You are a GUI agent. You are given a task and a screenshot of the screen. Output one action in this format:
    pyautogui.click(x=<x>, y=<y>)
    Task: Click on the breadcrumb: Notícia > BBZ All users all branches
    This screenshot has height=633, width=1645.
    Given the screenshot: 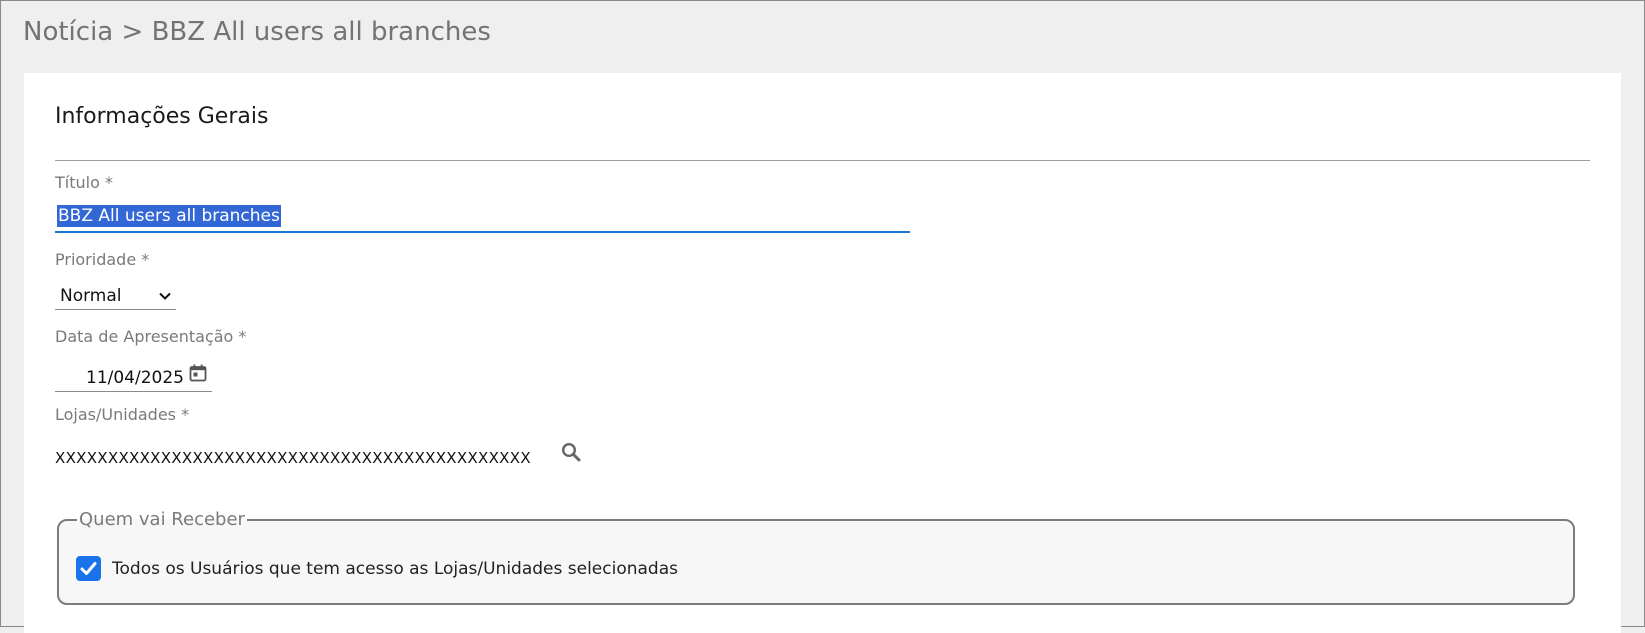 What is the action you would take?
    pyautogui.click(x=257, y=32)
    